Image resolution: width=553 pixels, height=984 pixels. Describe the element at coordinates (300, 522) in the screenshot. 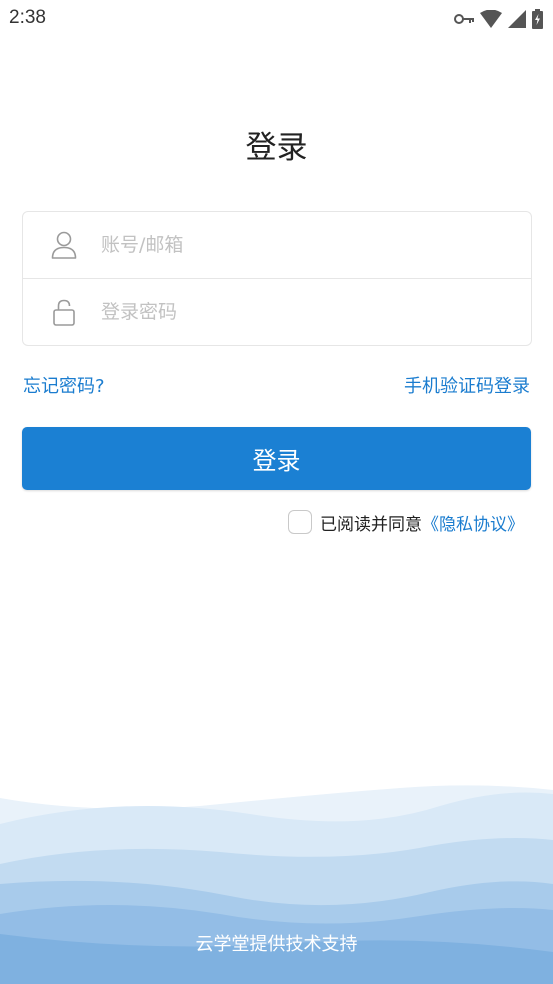

I see `agreement-checkbox` at that location.